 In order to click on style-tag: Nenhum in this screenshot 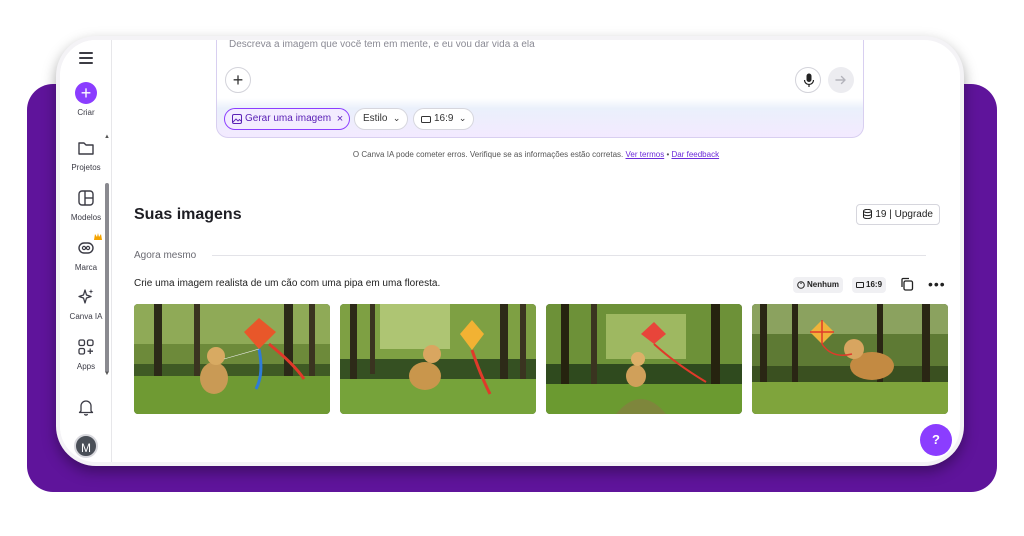, I will do `click(818, 285)`.